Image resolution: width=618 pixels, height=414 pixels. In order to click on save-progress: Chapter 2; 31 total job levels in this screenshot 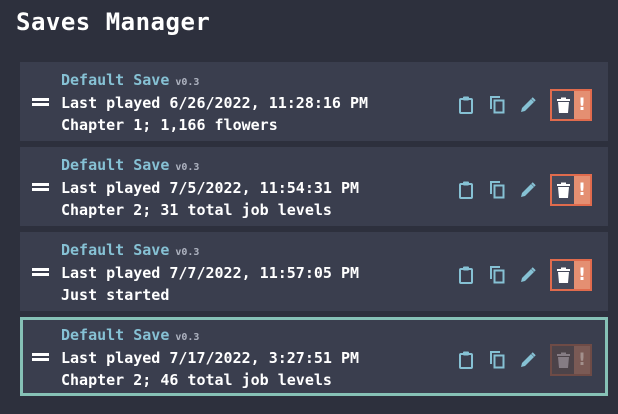, I will do `click(196, 210)`.